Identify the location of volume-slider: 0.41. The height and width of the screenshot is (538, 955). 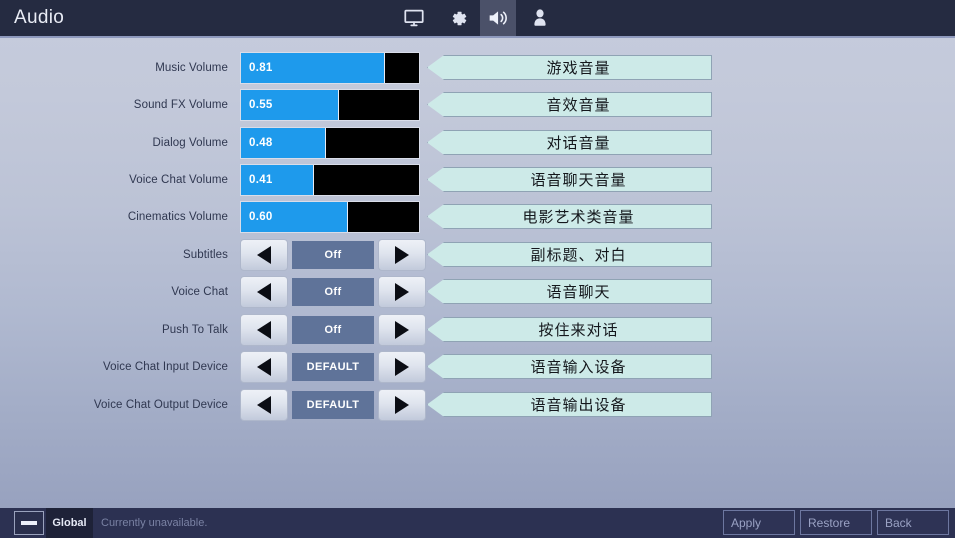
(330, 180).